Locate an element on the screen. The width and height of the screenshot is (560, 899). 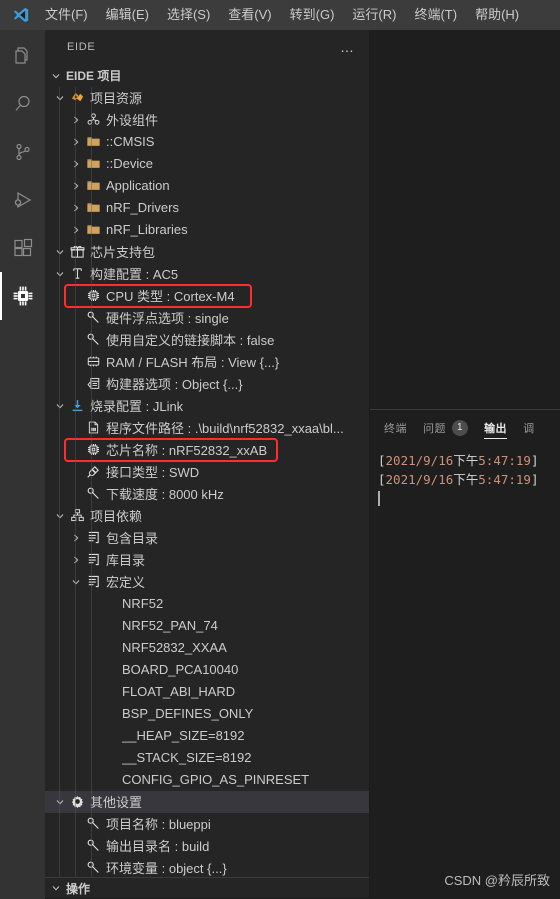
indent-guide is located at coordinates (59, 482).